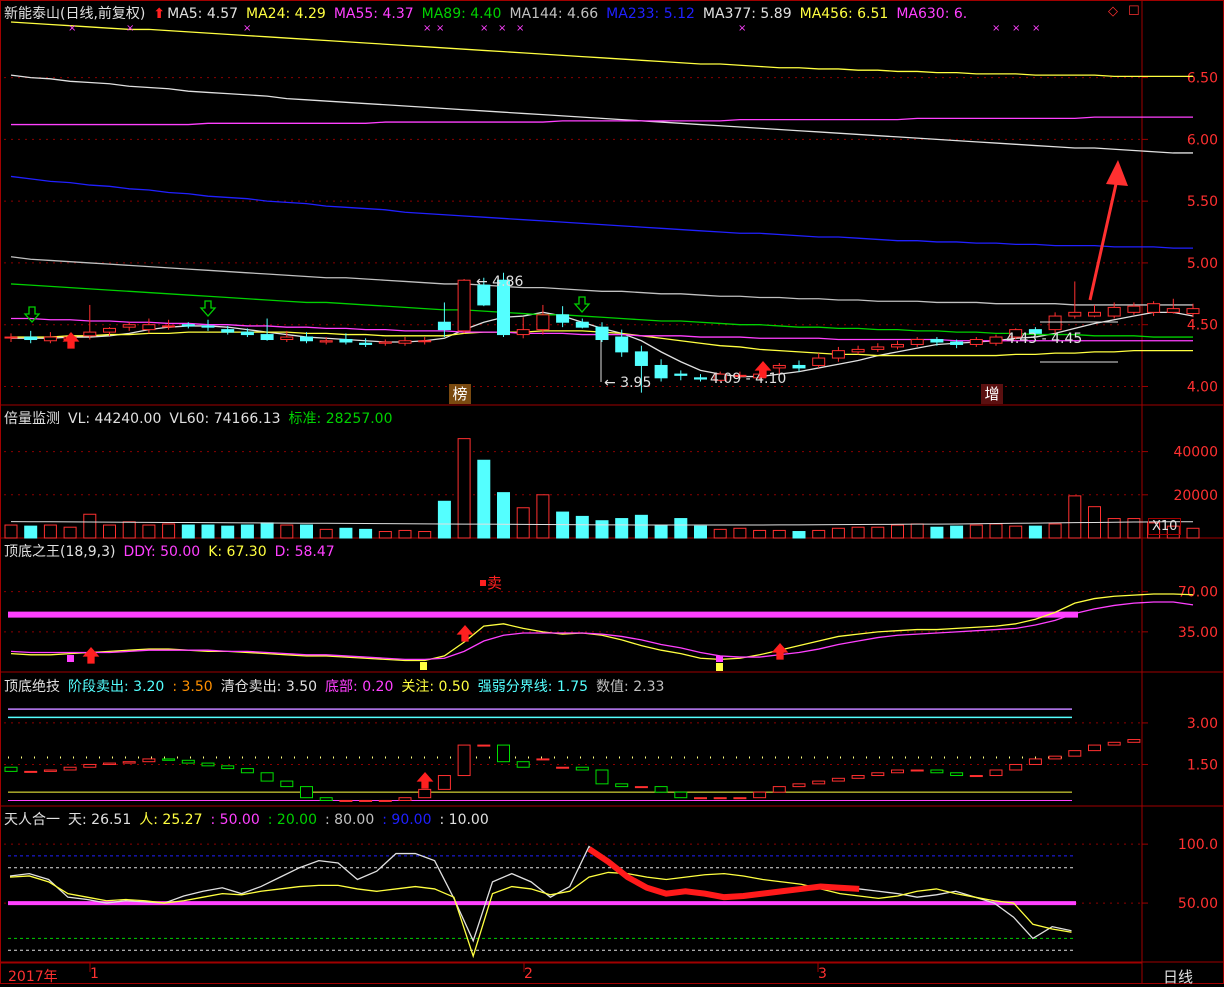  I want to click on month-label-3: 3, so click(822, 974).